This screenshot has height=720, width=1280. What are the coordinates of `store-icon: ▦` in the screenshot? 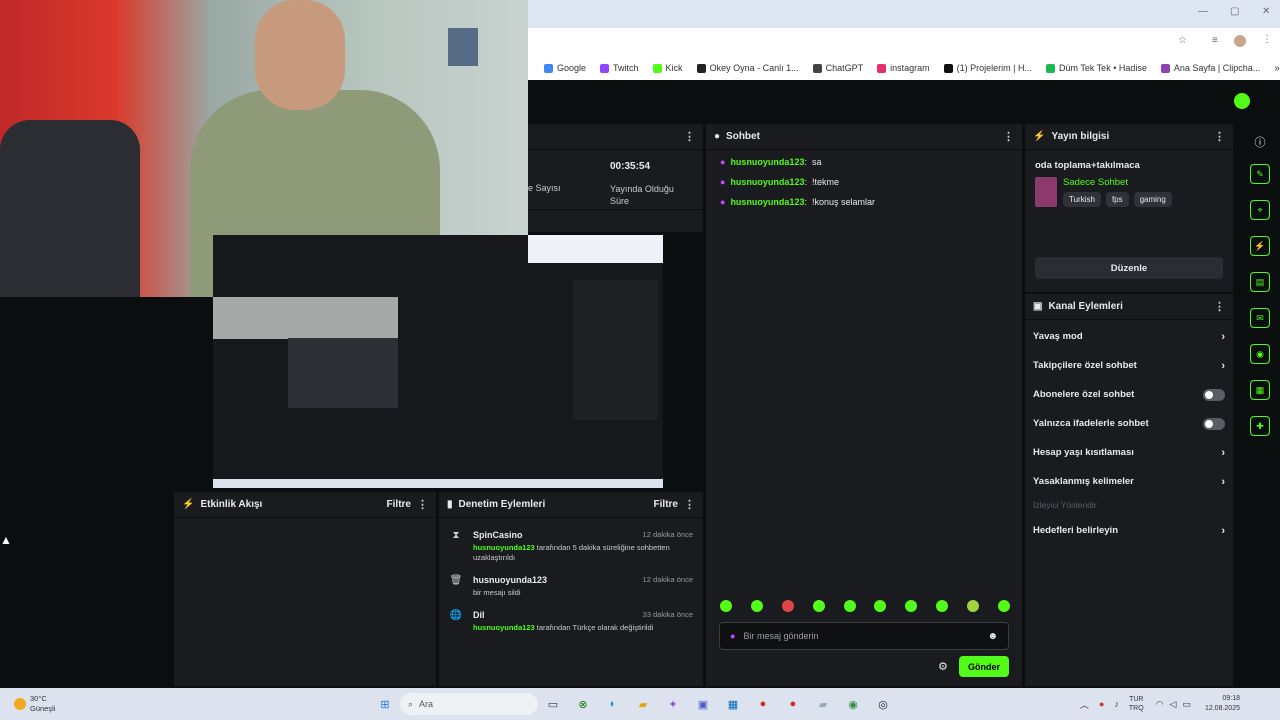 It's located at (733, 704).